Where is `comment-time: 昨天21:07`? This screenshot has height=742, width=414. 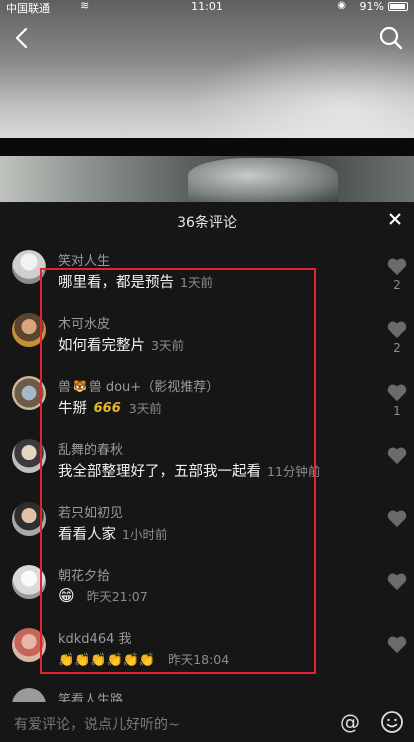
comment-time: 昨天21:07 is located at coordinates (117, 596).